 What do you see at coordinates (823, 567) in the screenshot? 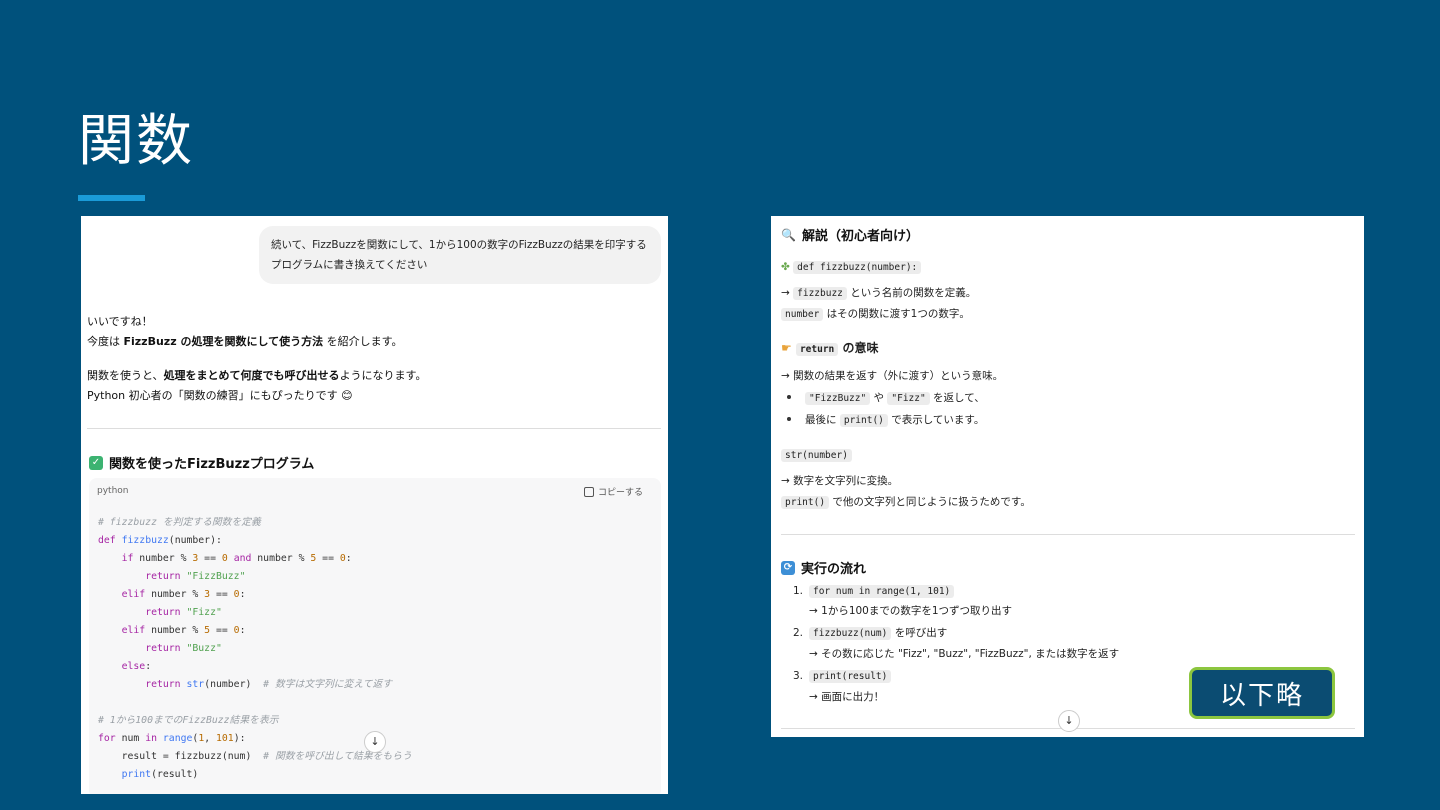
I see `flow-heading: ⟳ 実行の流れ` at bounding box center [823, 567].